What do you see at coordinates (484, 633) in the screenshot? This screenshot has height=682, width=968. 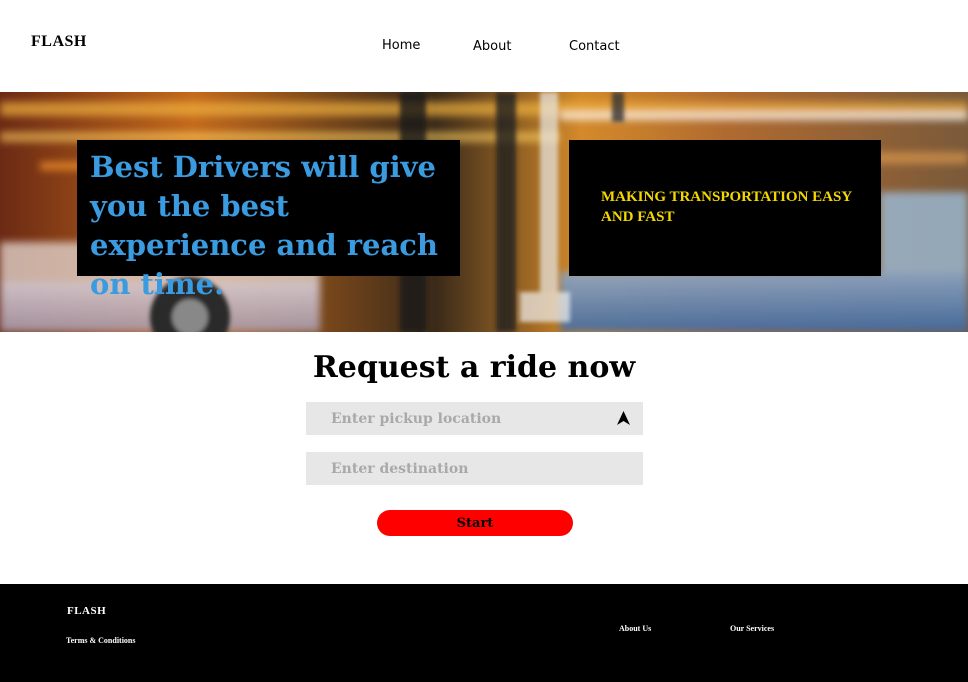 I see `footer` at bounding box center [484, 633].